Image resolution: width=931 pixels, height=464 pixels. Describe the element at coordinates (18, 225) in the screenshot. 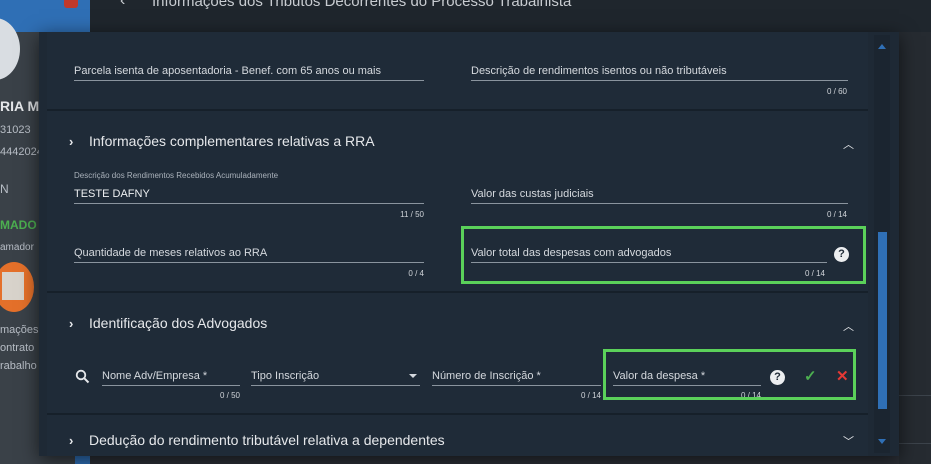

I see `status-badge: MADO` at that location.